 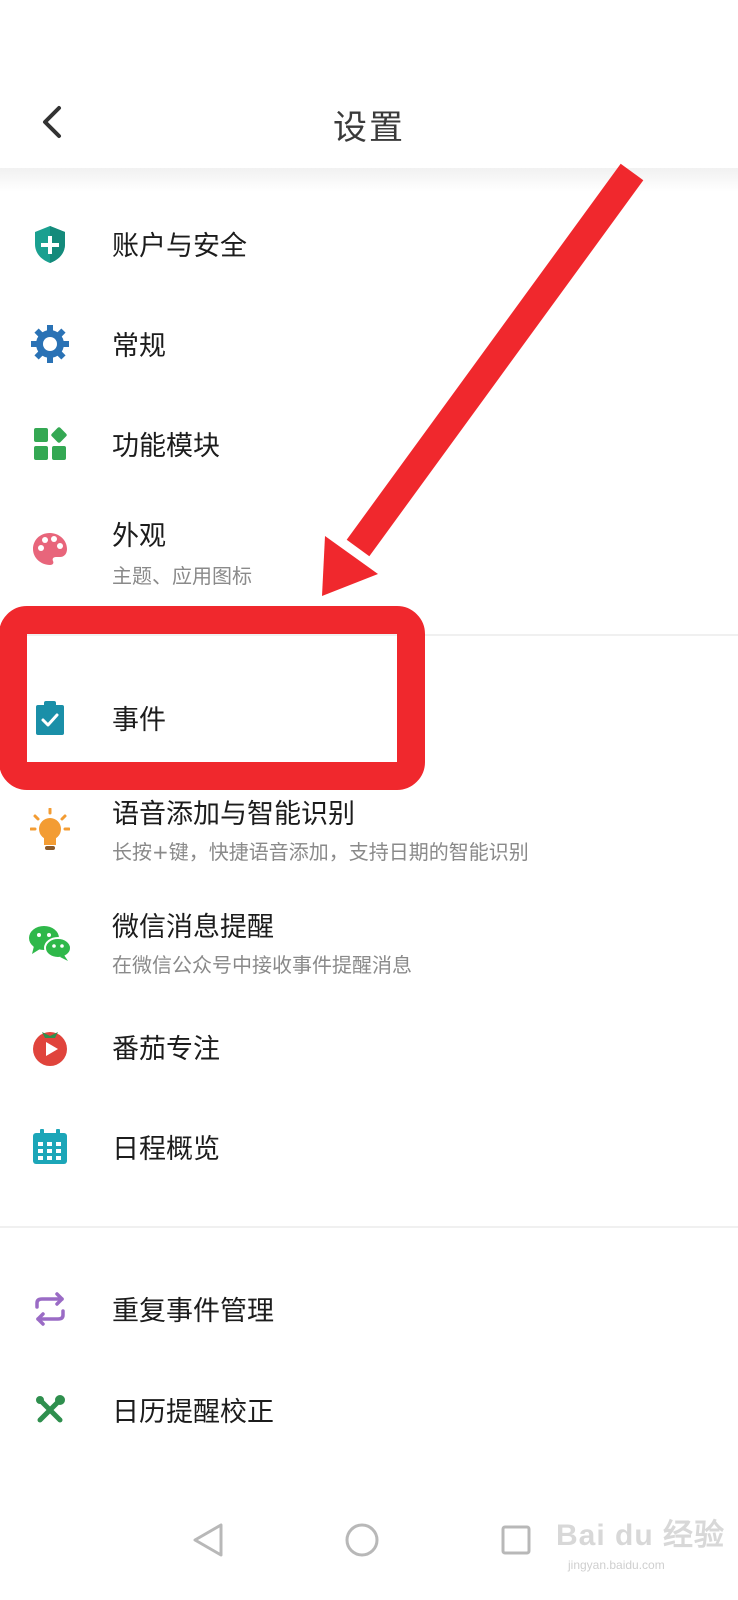 I want to click on palette-icon, so click(x=50, y=549).